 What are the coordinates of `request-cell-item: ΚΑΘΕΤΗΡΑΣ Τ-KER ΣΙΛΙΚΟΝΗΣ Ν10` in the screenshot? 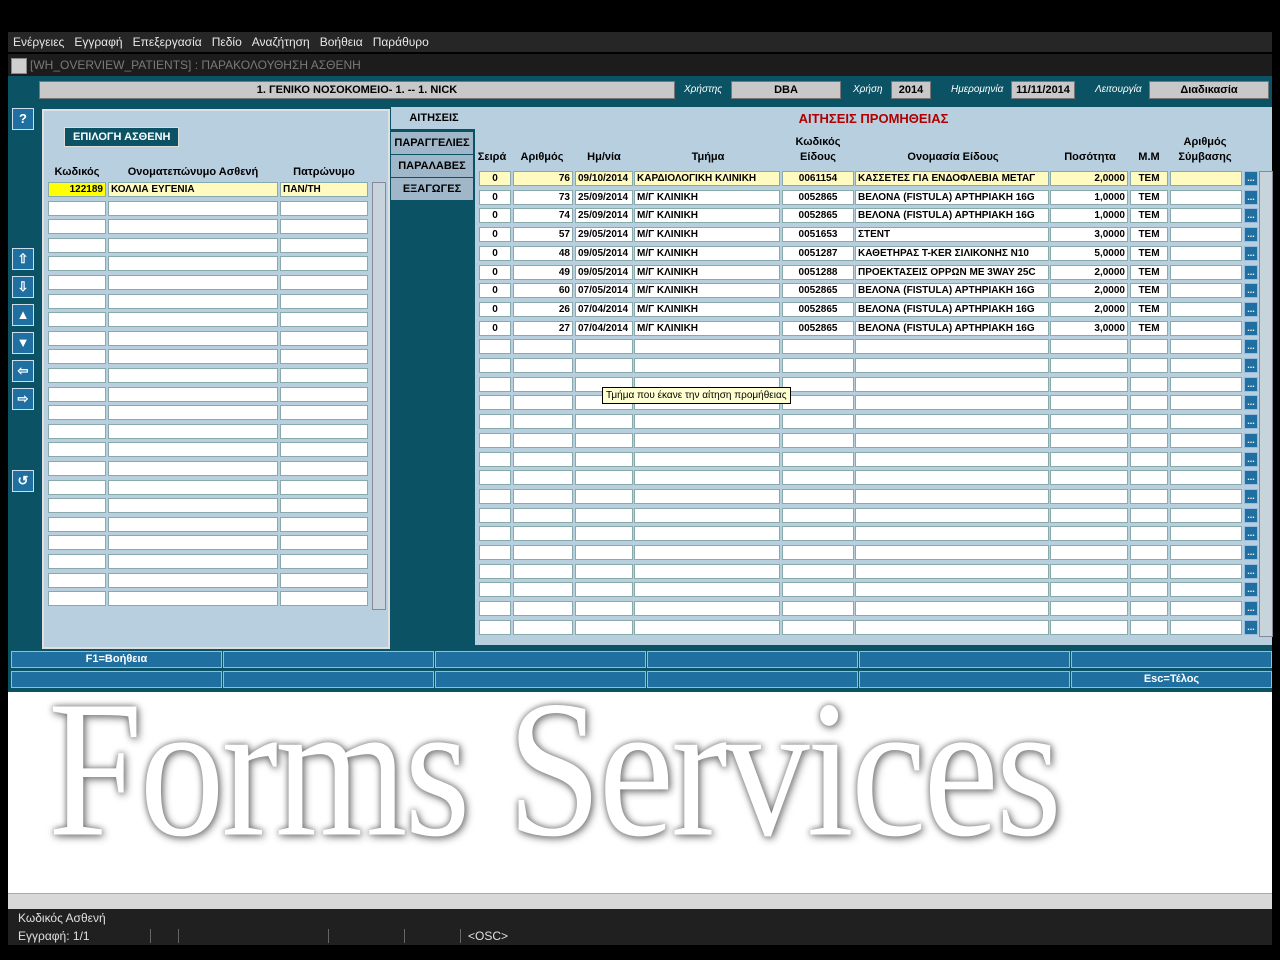 It's located at (952, 253).